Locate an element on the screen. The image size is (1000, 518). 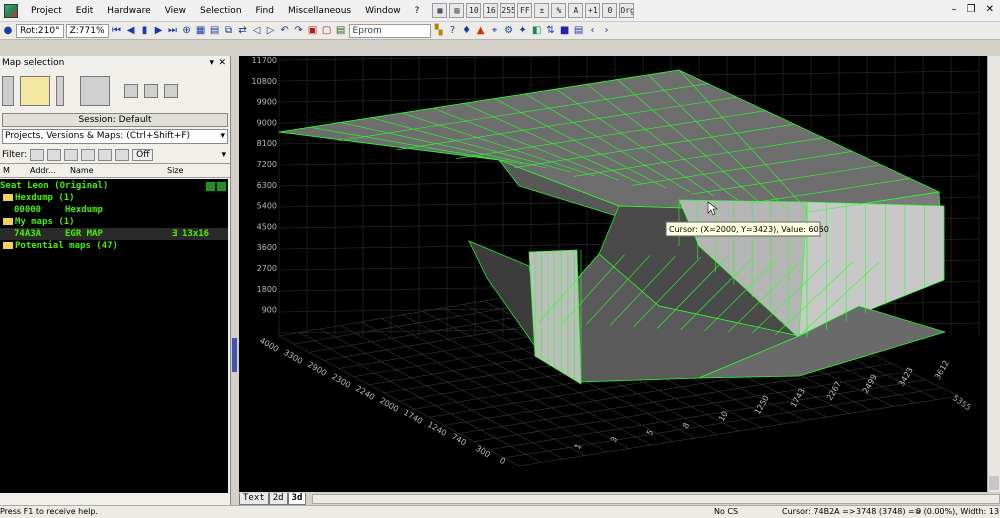
view-list-icon: ▤ is located at coordinates (457, 10).